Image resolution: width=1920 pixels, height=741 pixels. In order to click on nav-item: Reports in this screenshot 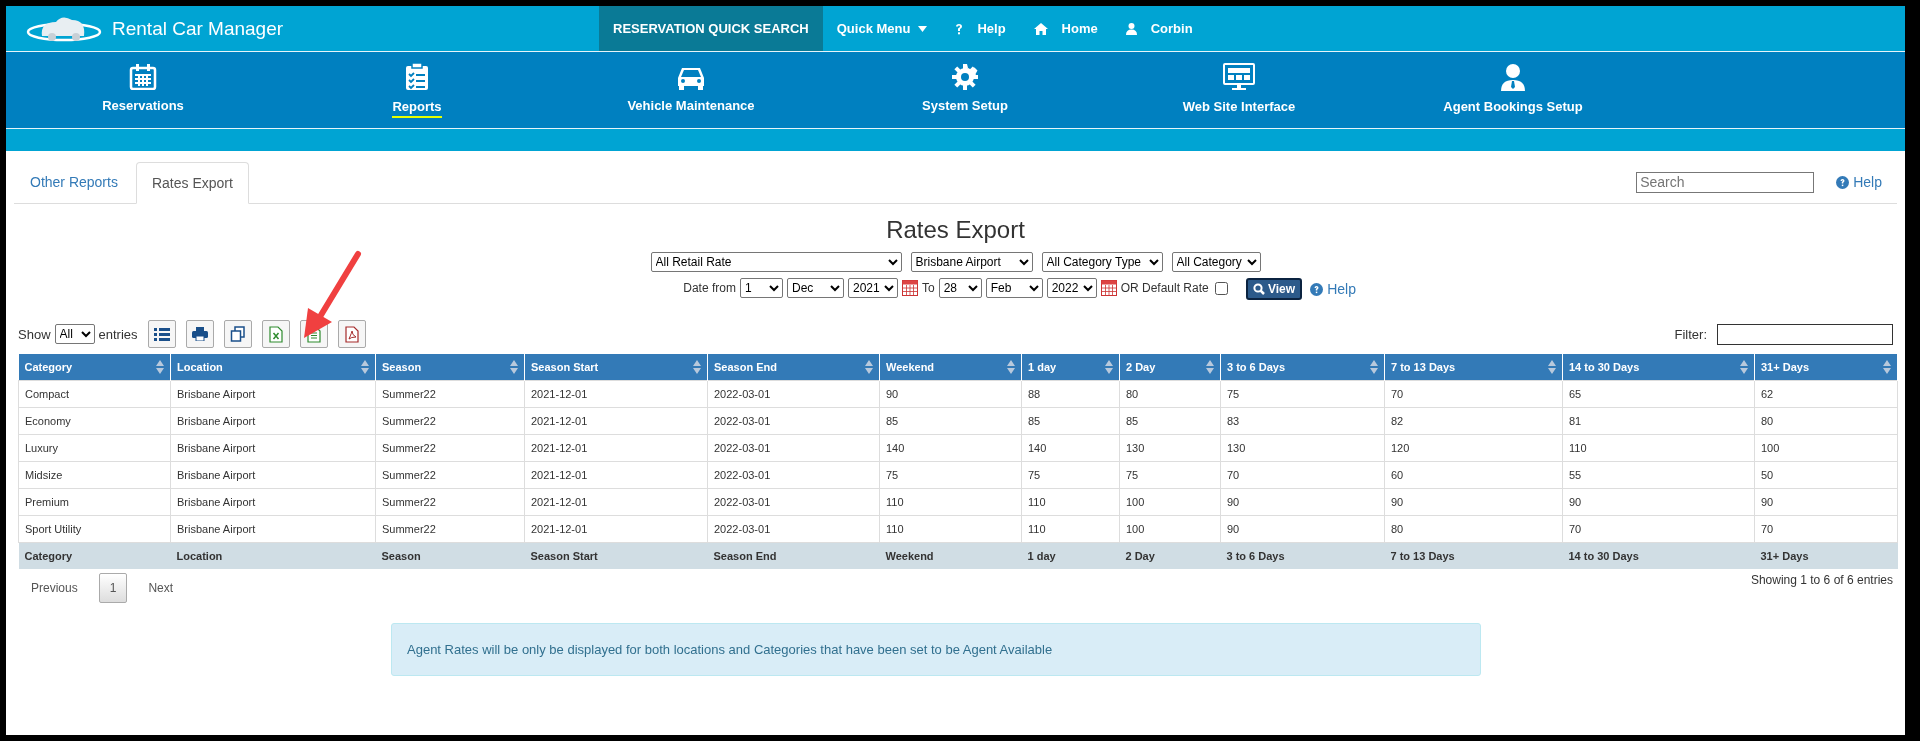, I will do `click(417, 90)`.